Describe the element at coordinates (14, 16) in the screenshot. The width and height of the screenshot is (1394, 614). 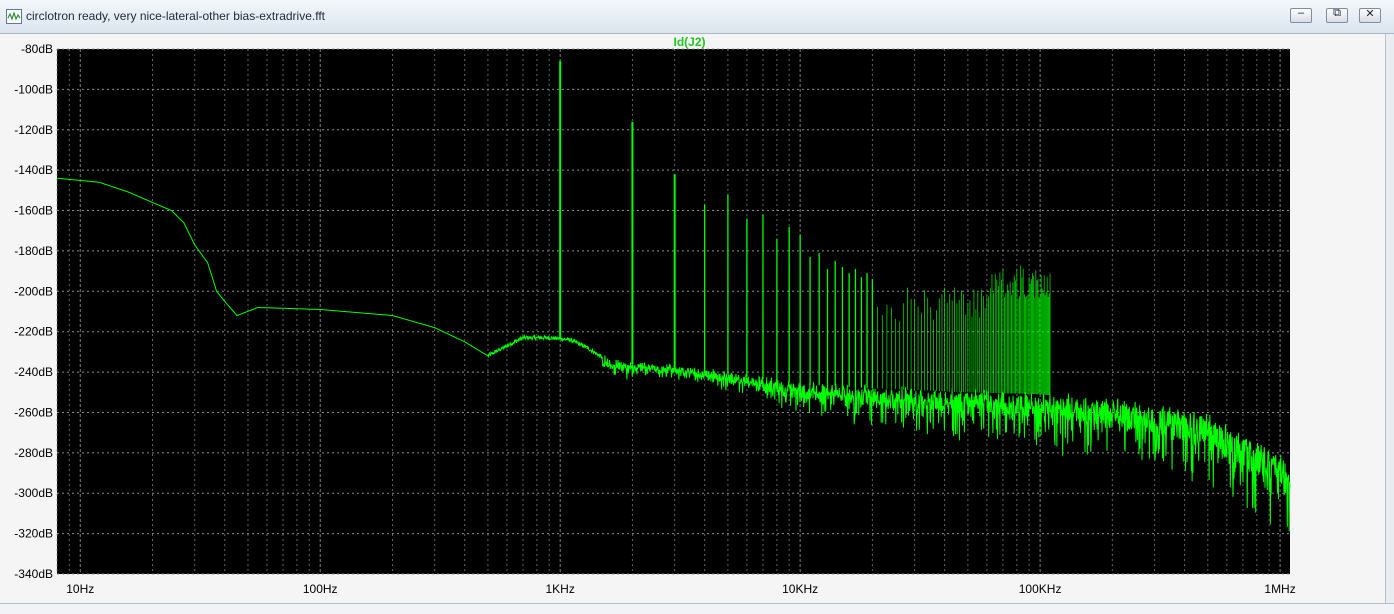
I see `waveform-icon` at that location.